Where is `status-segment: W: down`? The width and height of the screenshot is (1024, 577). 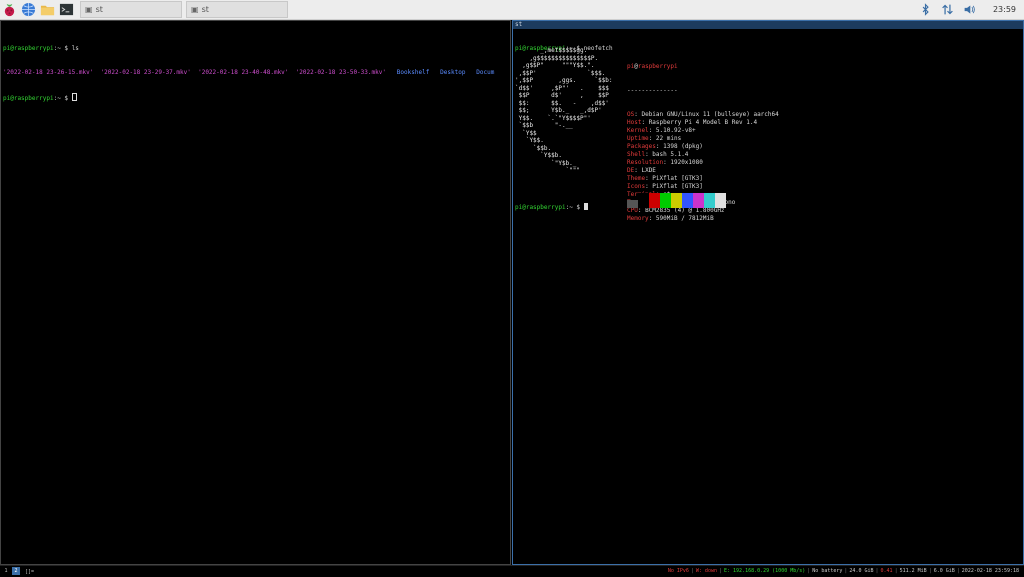
status-segment: W: down is located at coordinates (706, 571).